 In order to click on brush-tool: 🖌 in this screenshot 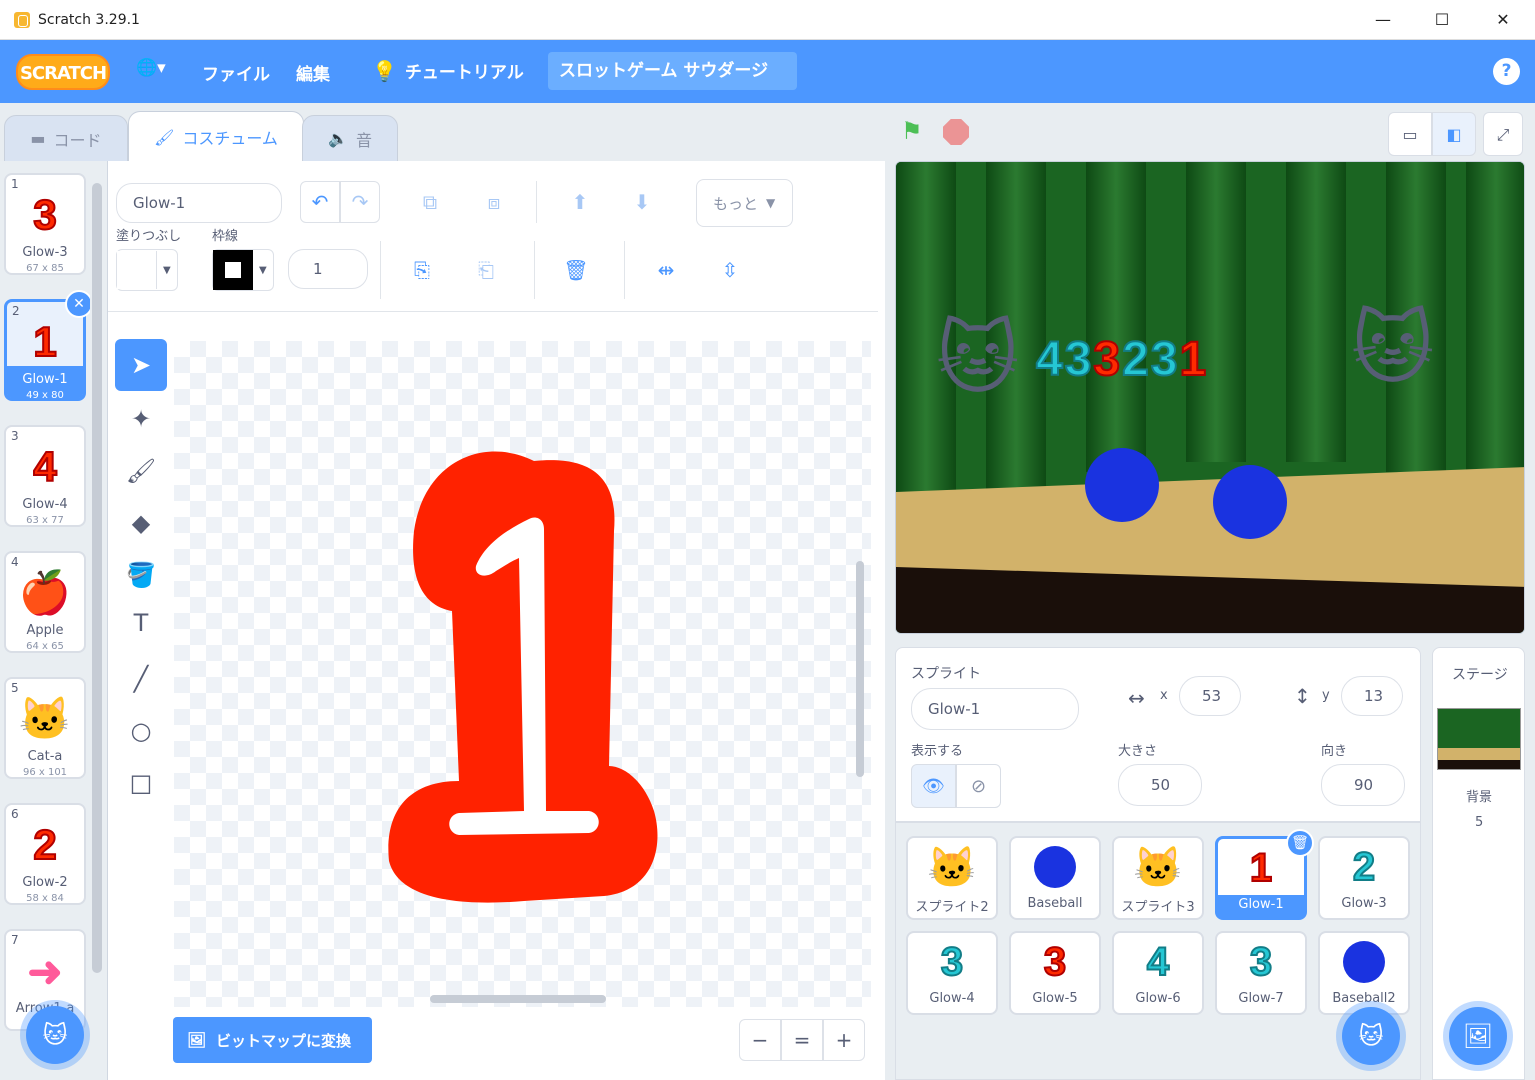, I will do `click(141, 471)`.